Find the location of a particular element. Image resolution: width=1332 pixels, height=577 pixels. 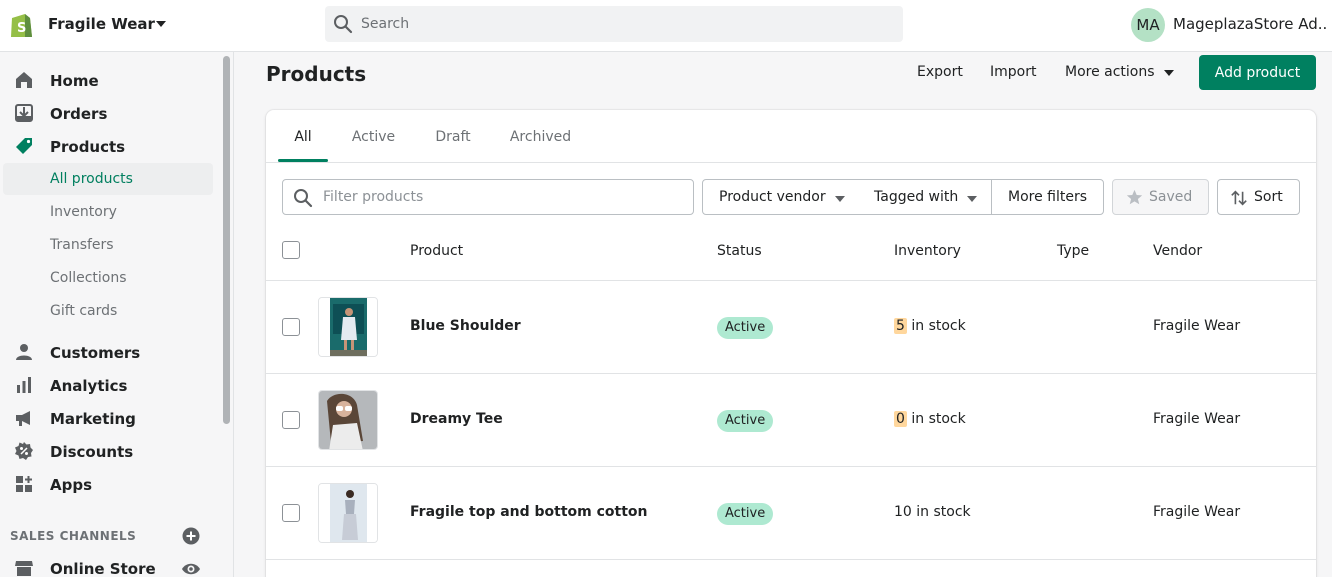

sort-label: Sort is located at coordinates (1268, 197).